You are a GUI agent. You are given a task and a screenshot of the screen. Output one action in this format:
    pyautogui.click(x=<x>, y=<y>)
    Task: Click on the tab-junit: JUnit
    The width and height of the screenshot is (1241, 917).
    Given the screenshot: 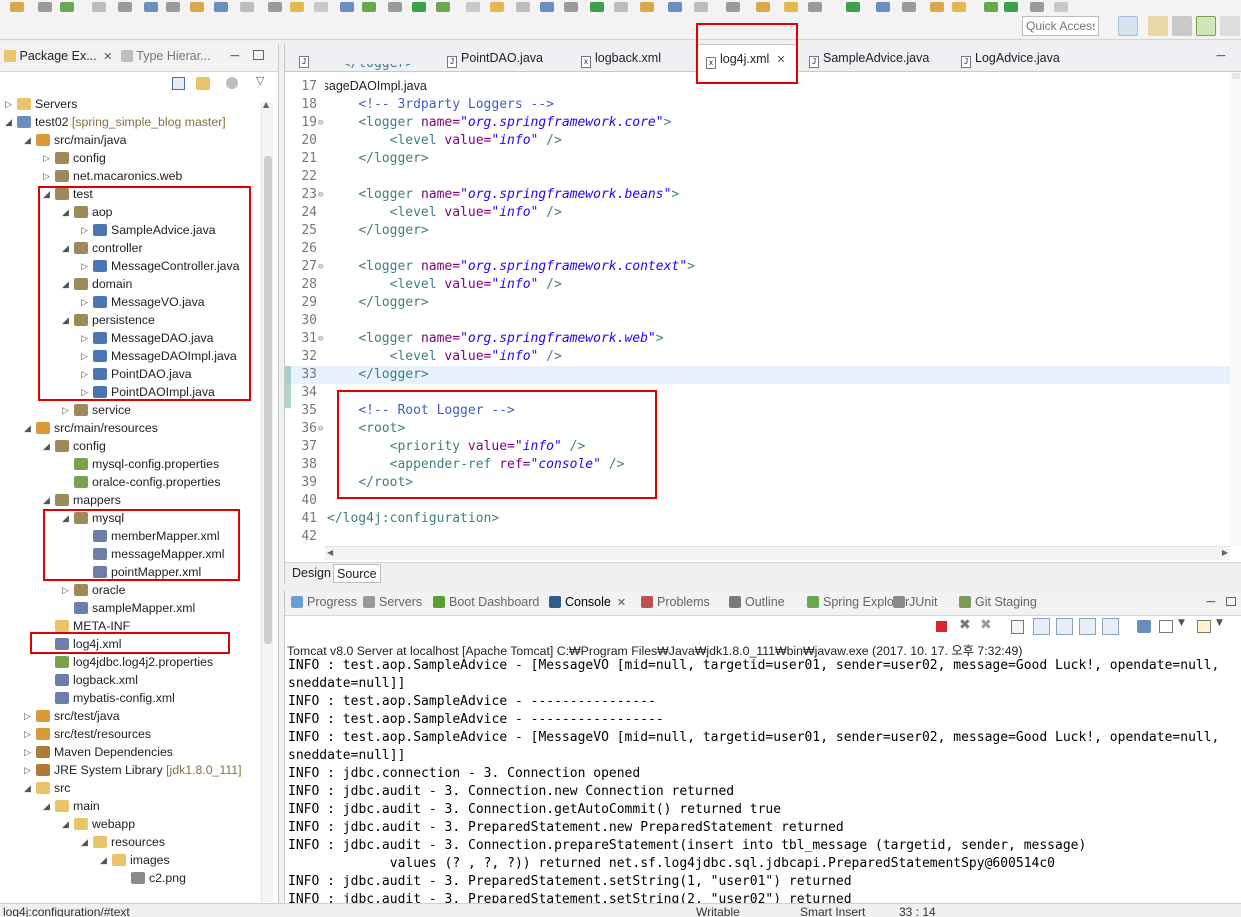 What is the action you would take?
    pyautogui.click(x=915, y=602)
    